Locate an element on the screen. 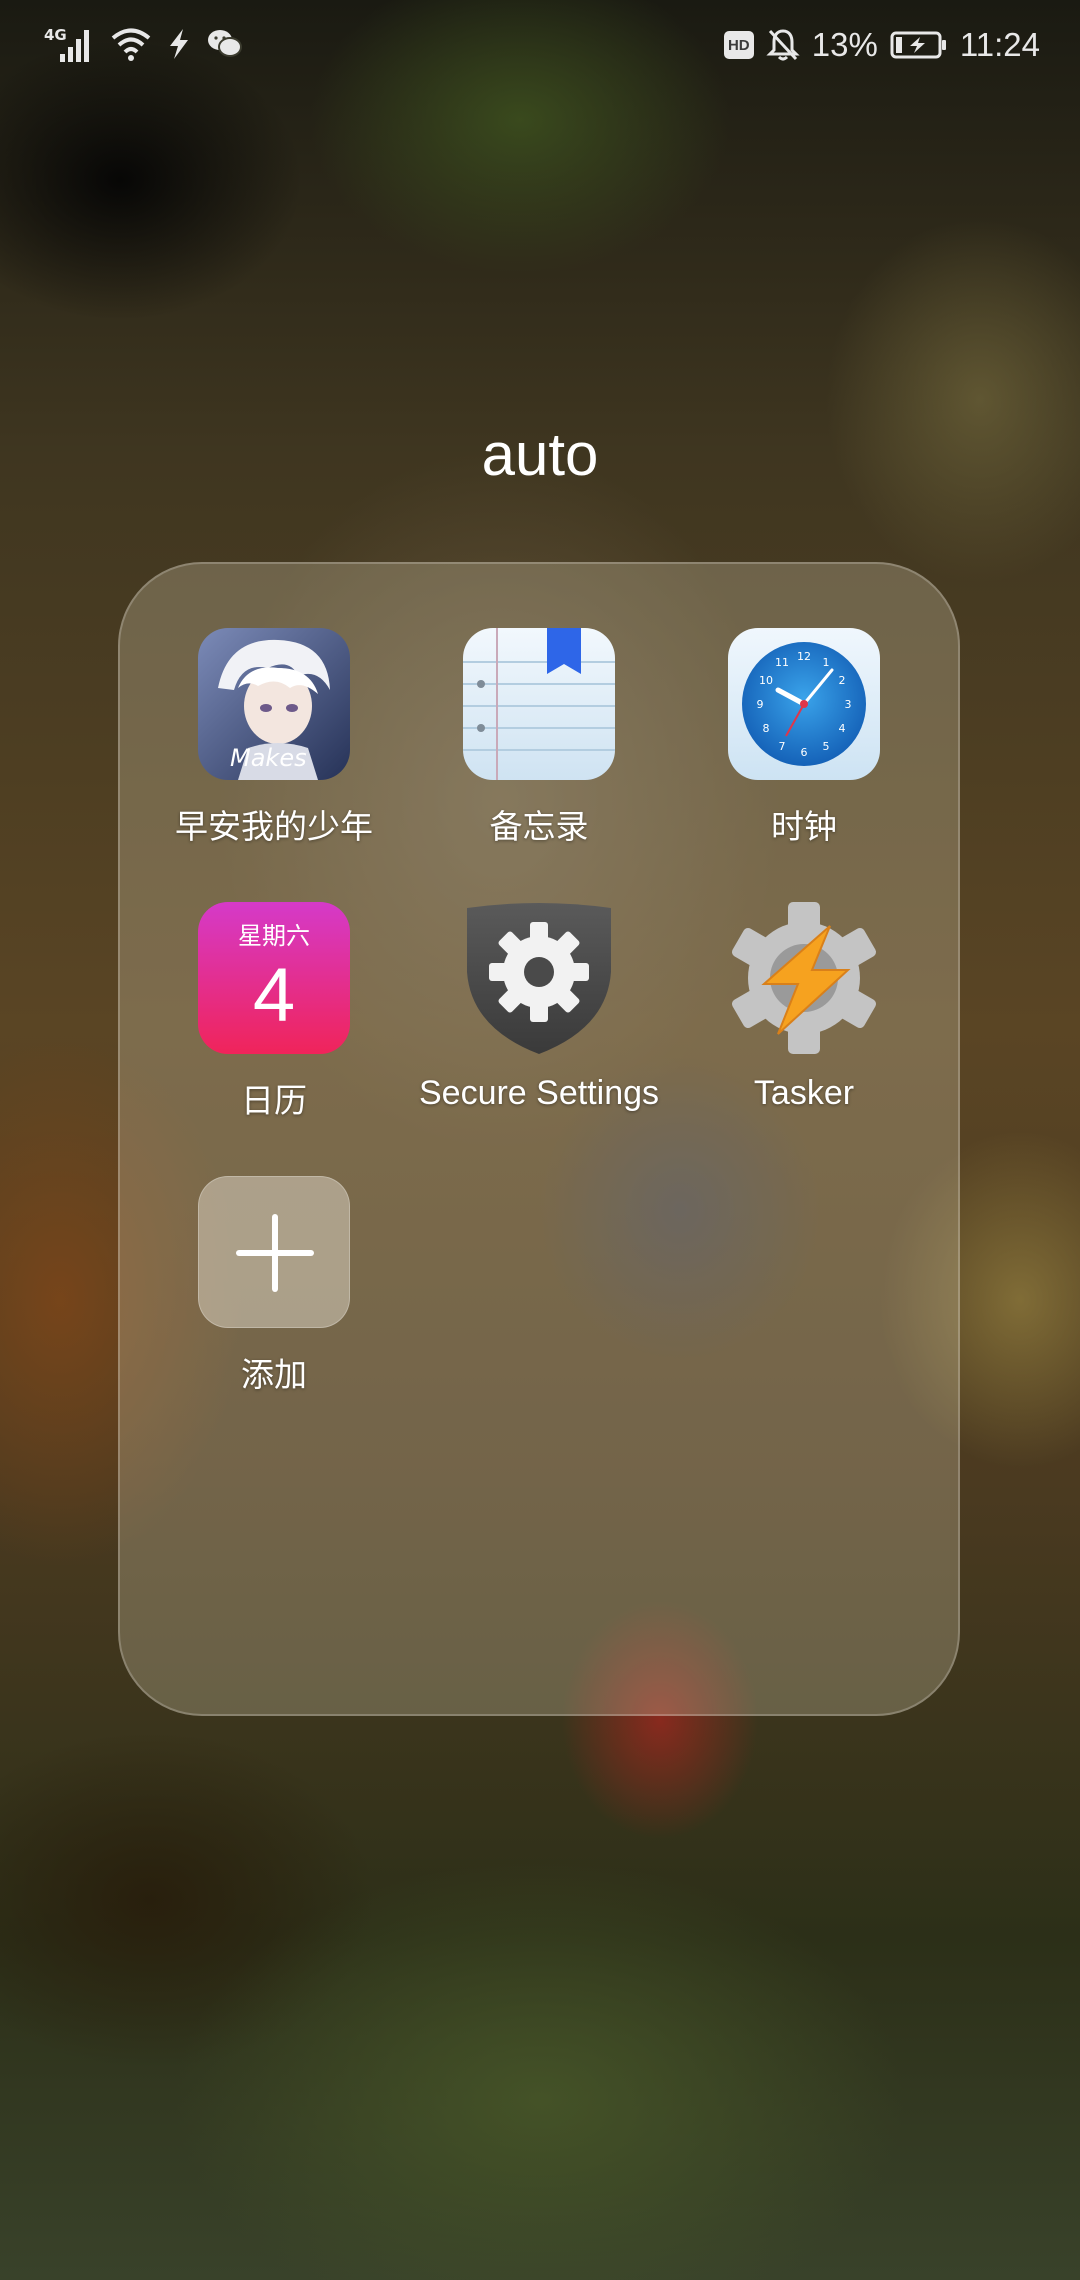  battery-percent: 13% is located at coordinates (844, 44).